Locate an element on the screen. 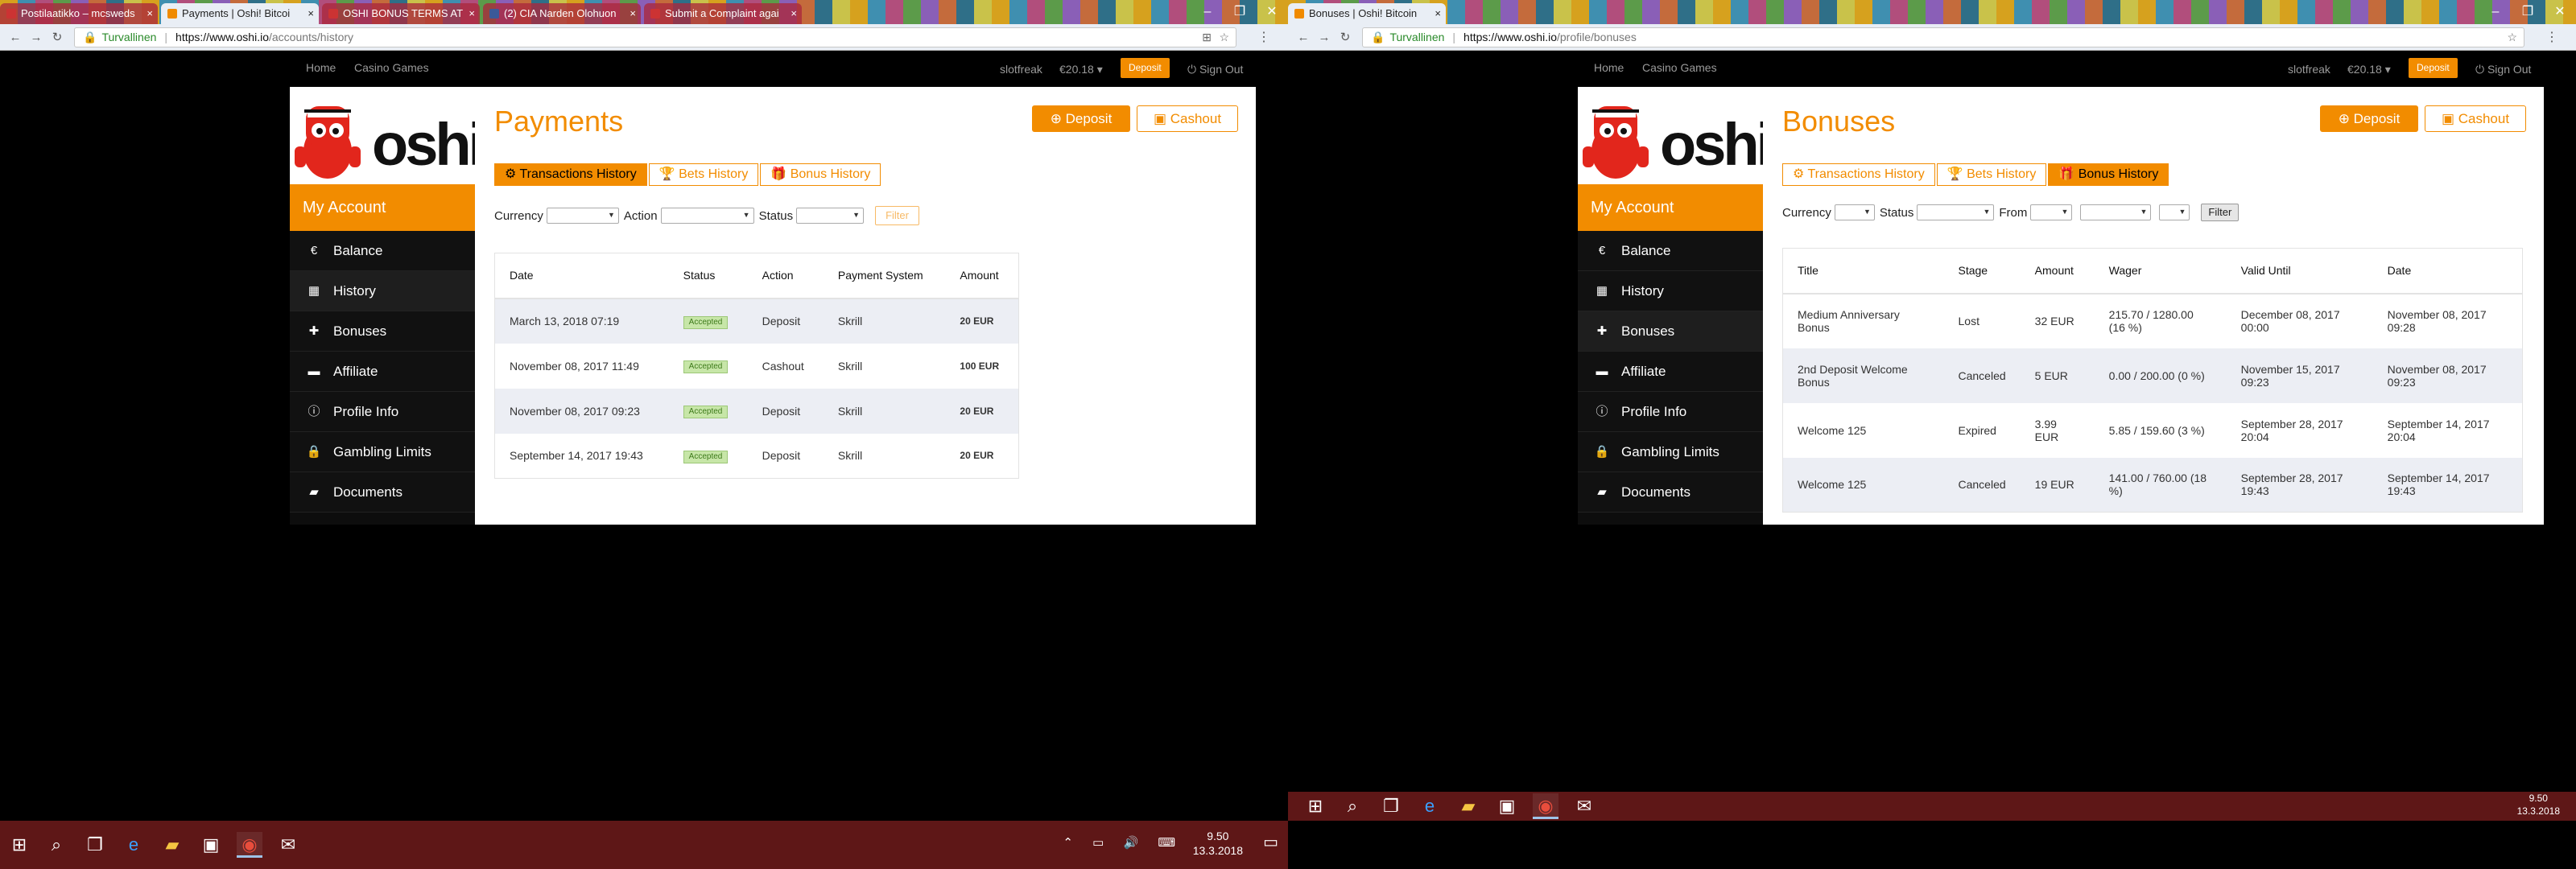 The width and height of the screenshot is (2576, 869). from-month-select is located at coordinates (2116, 212).